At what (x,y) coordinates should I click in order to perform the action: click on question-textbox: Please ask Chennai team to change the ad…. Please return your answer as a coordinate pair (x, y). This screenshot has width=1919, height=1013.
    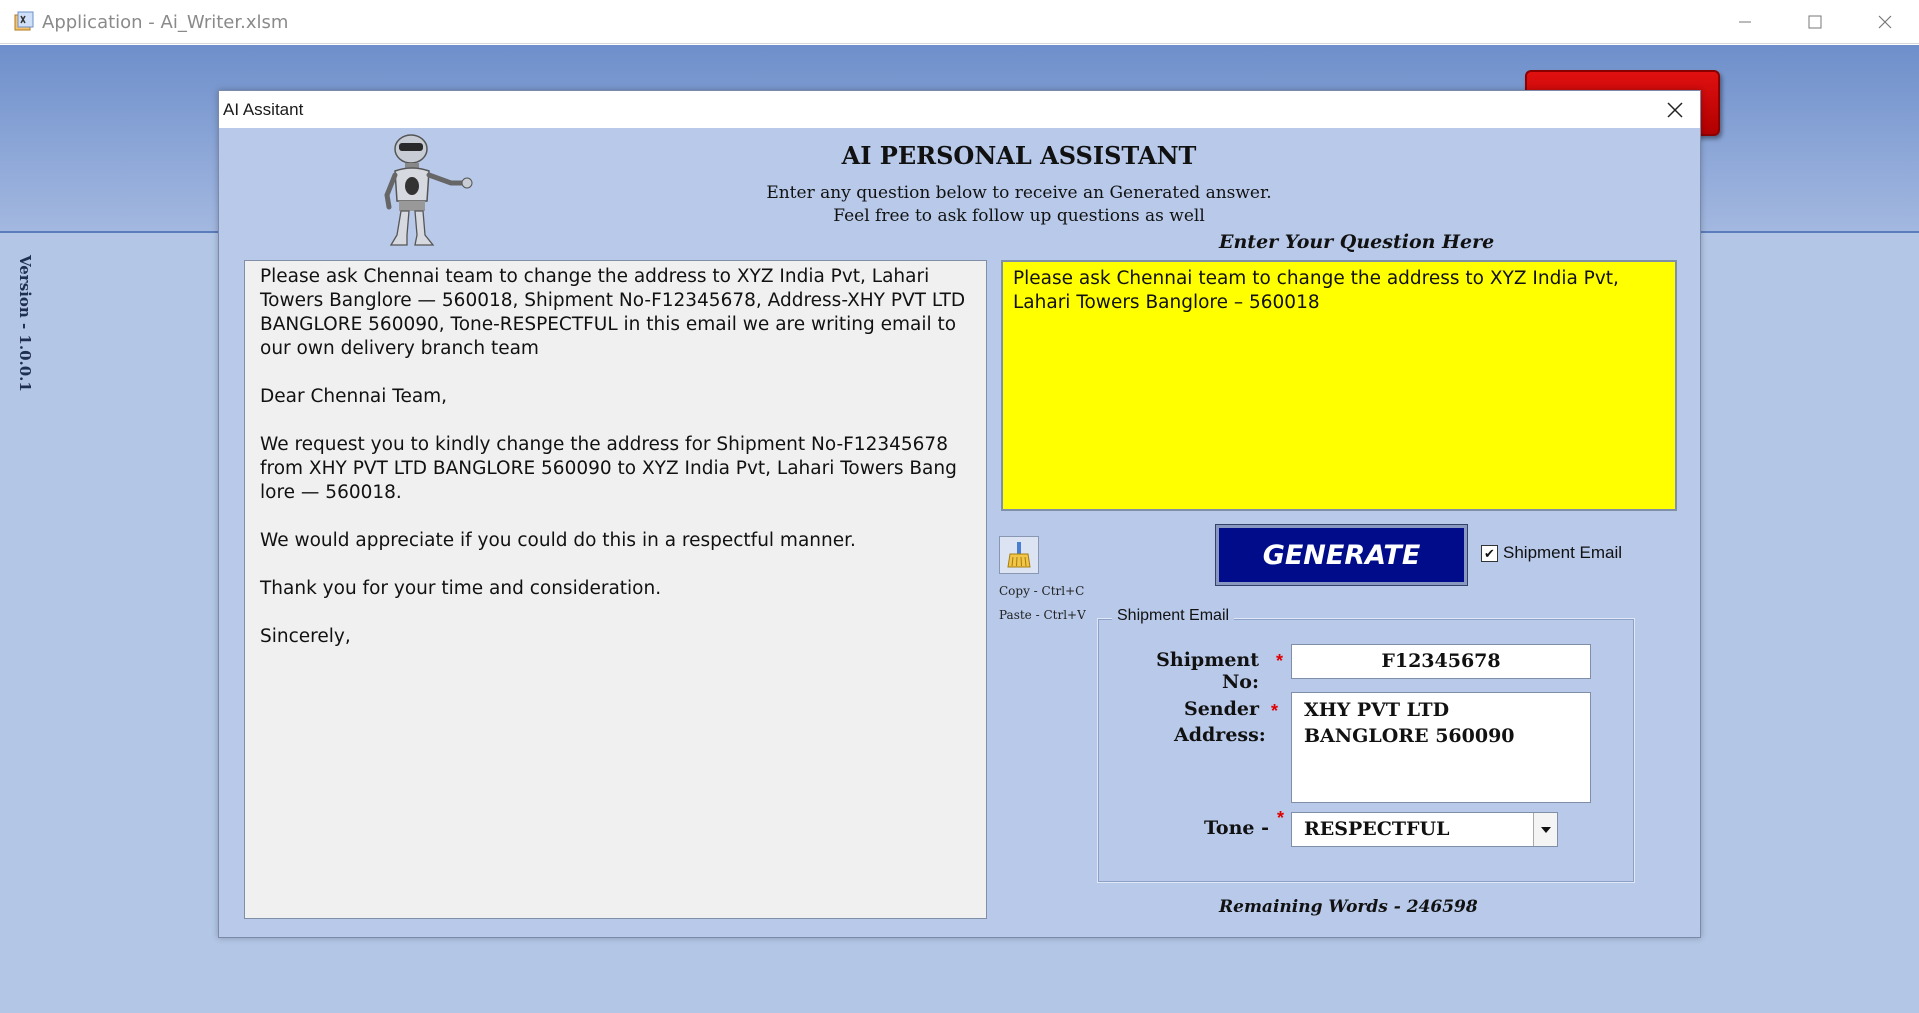
    Looking at the image, I should click on (1339, 385).